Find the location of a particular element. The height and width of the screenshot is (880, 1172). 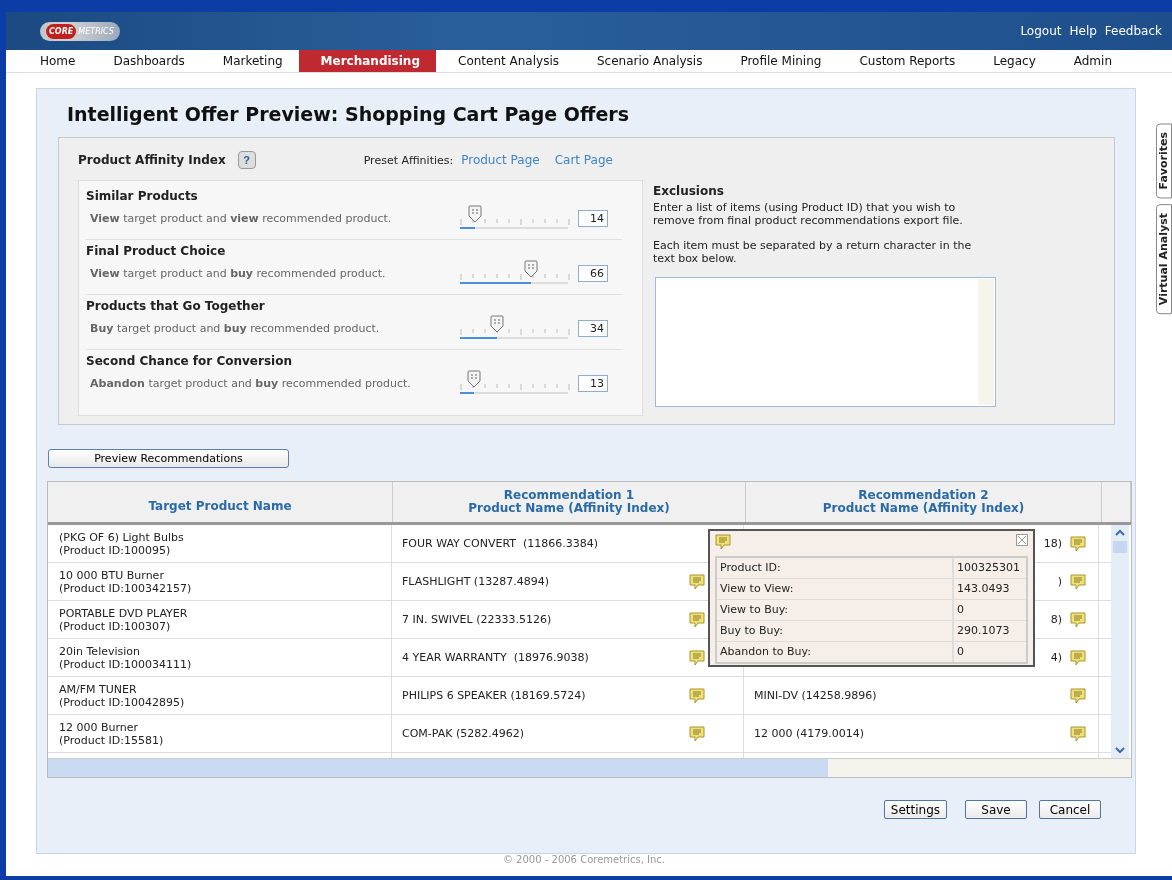

table-cell: 4) is located at coordinates (1056, 657).